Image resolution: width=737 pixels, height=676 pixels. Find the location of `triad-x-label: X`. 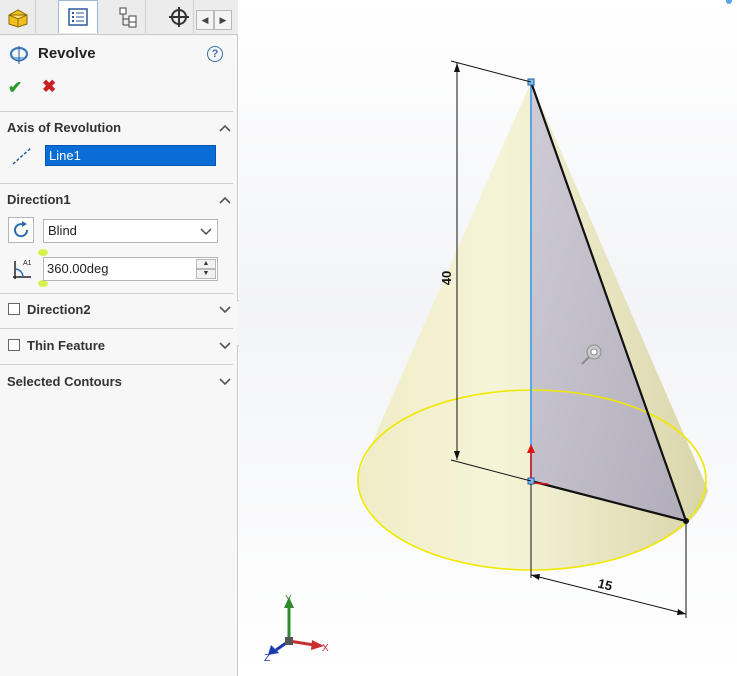

triad-x-label: X is located at coordinates (325, 648).